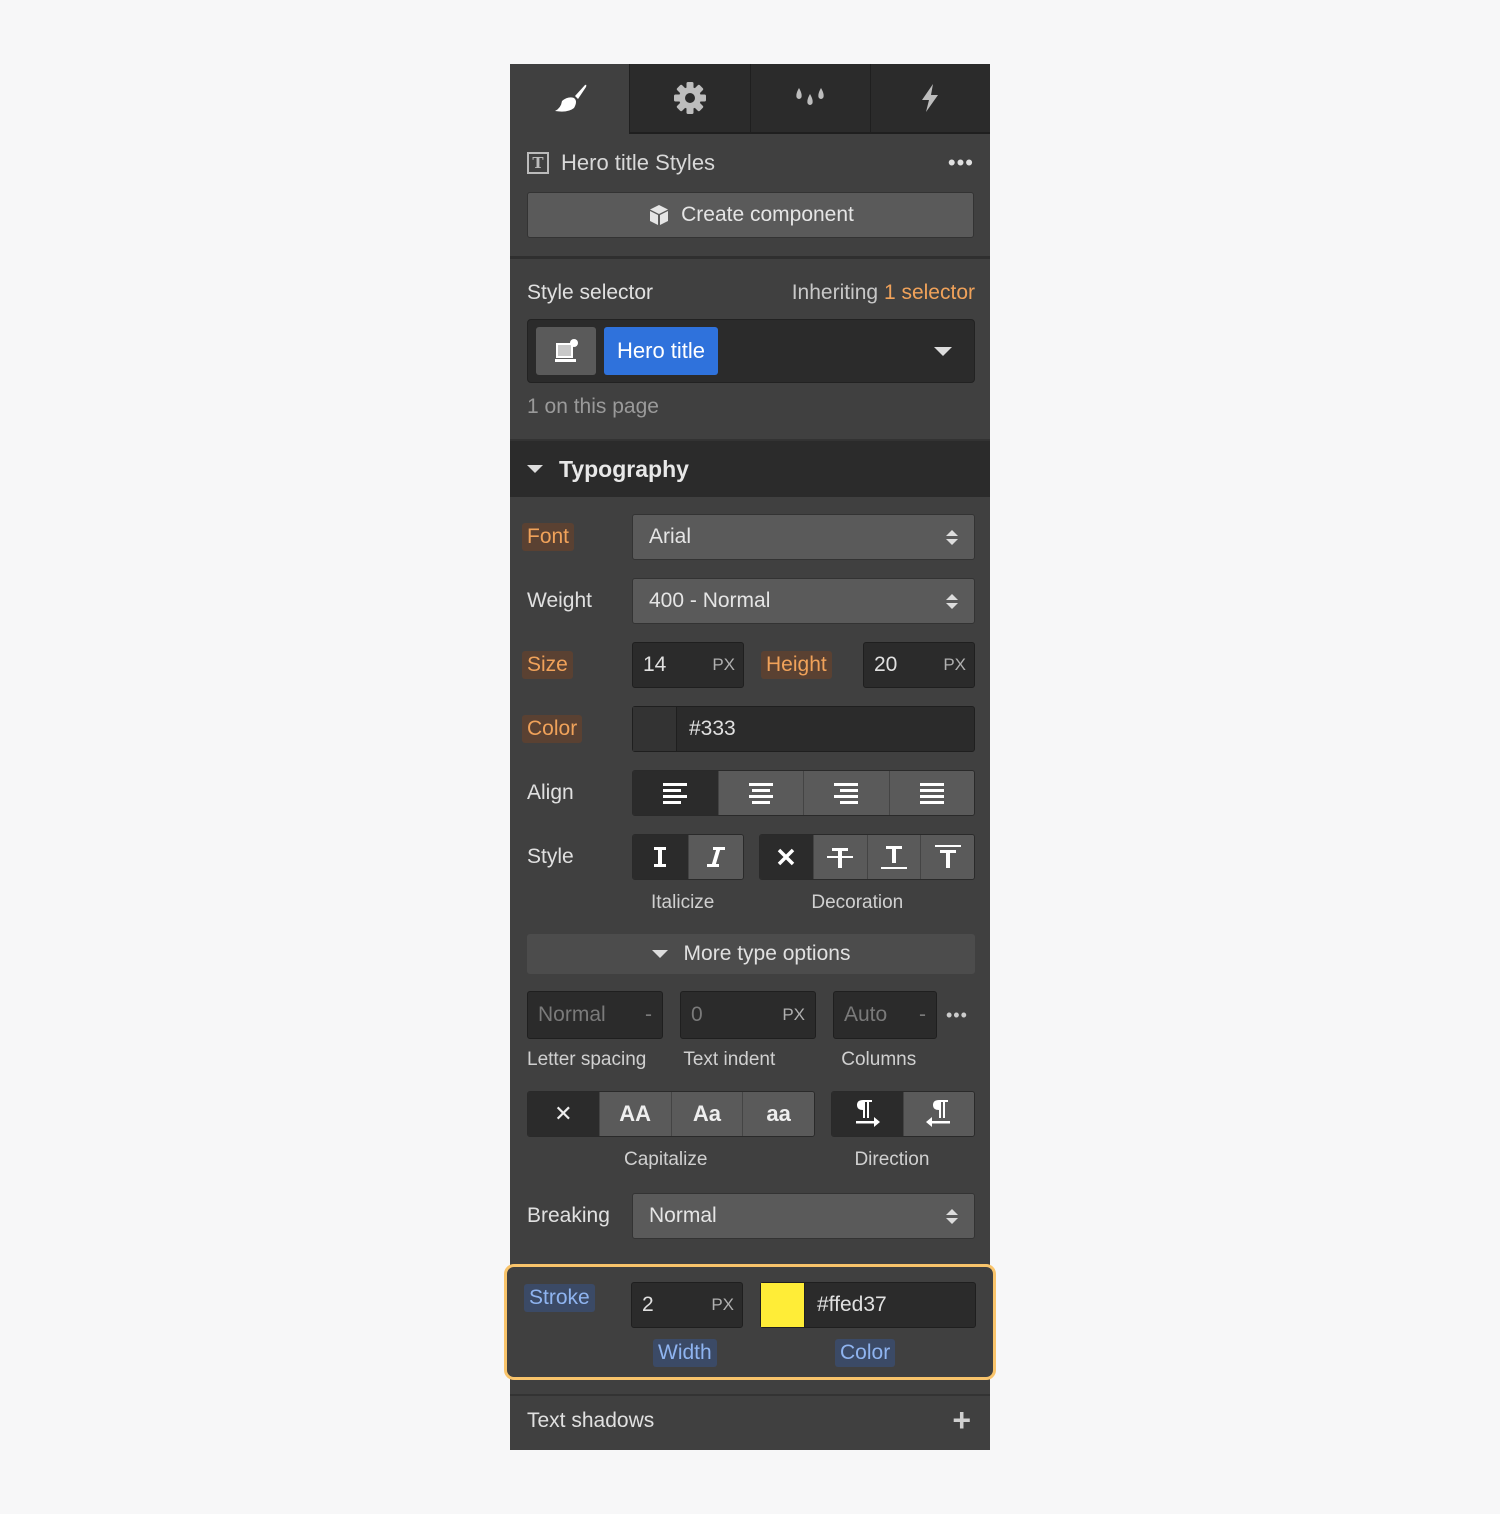  I want to click on spacing-row: Normal - 0 PX Auto - •••, so click(750, 1015).